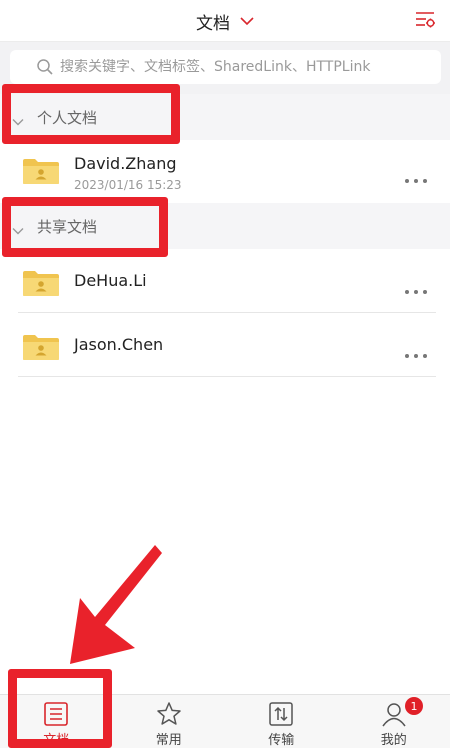 This screenshot has height=748, width=450. I want to click on search-input, so click(250, 67).